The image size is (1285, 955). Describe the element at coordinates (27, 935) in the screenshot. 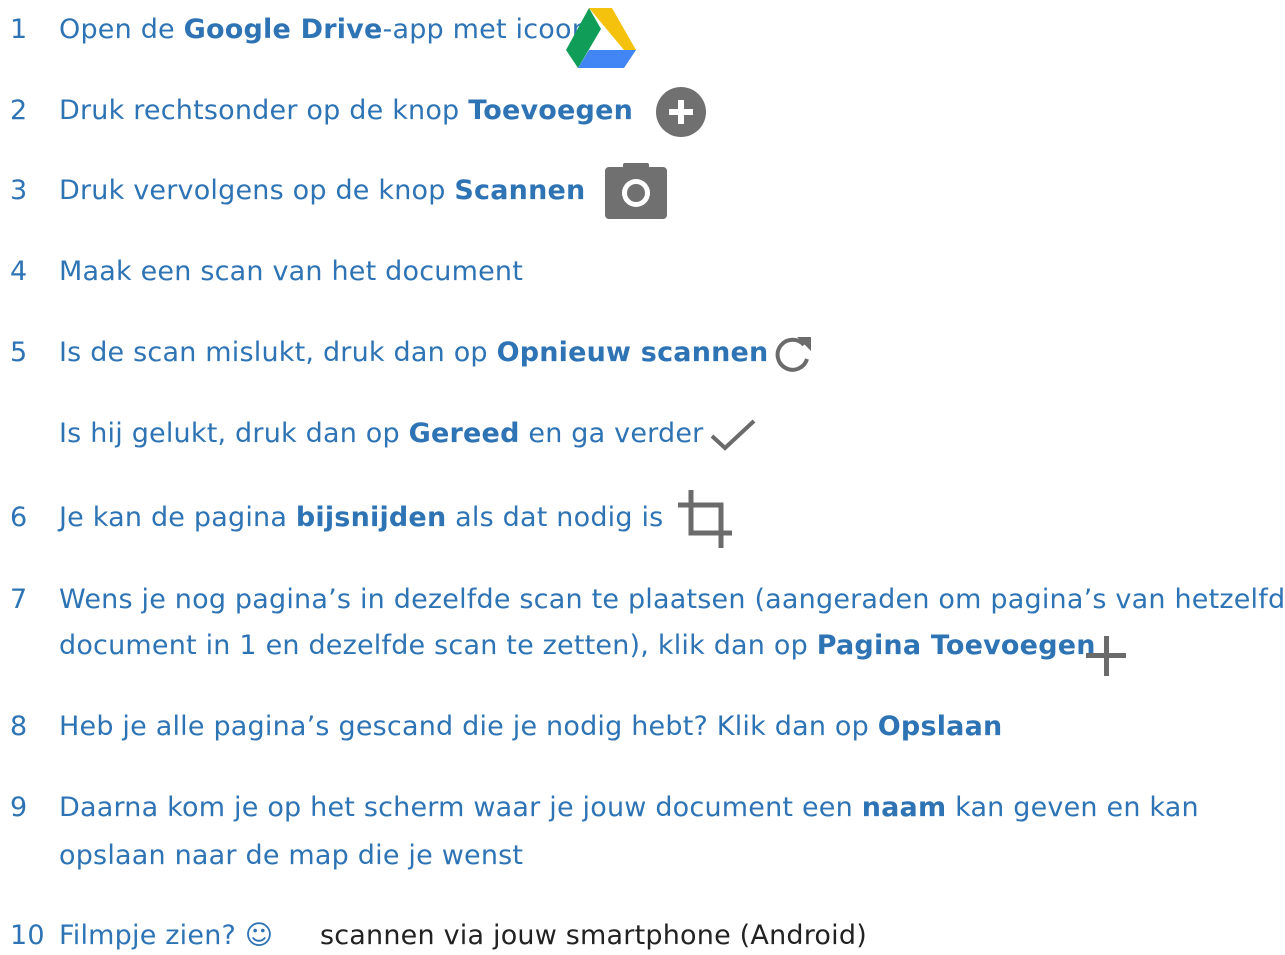

I see `step-number: 10` at that location.